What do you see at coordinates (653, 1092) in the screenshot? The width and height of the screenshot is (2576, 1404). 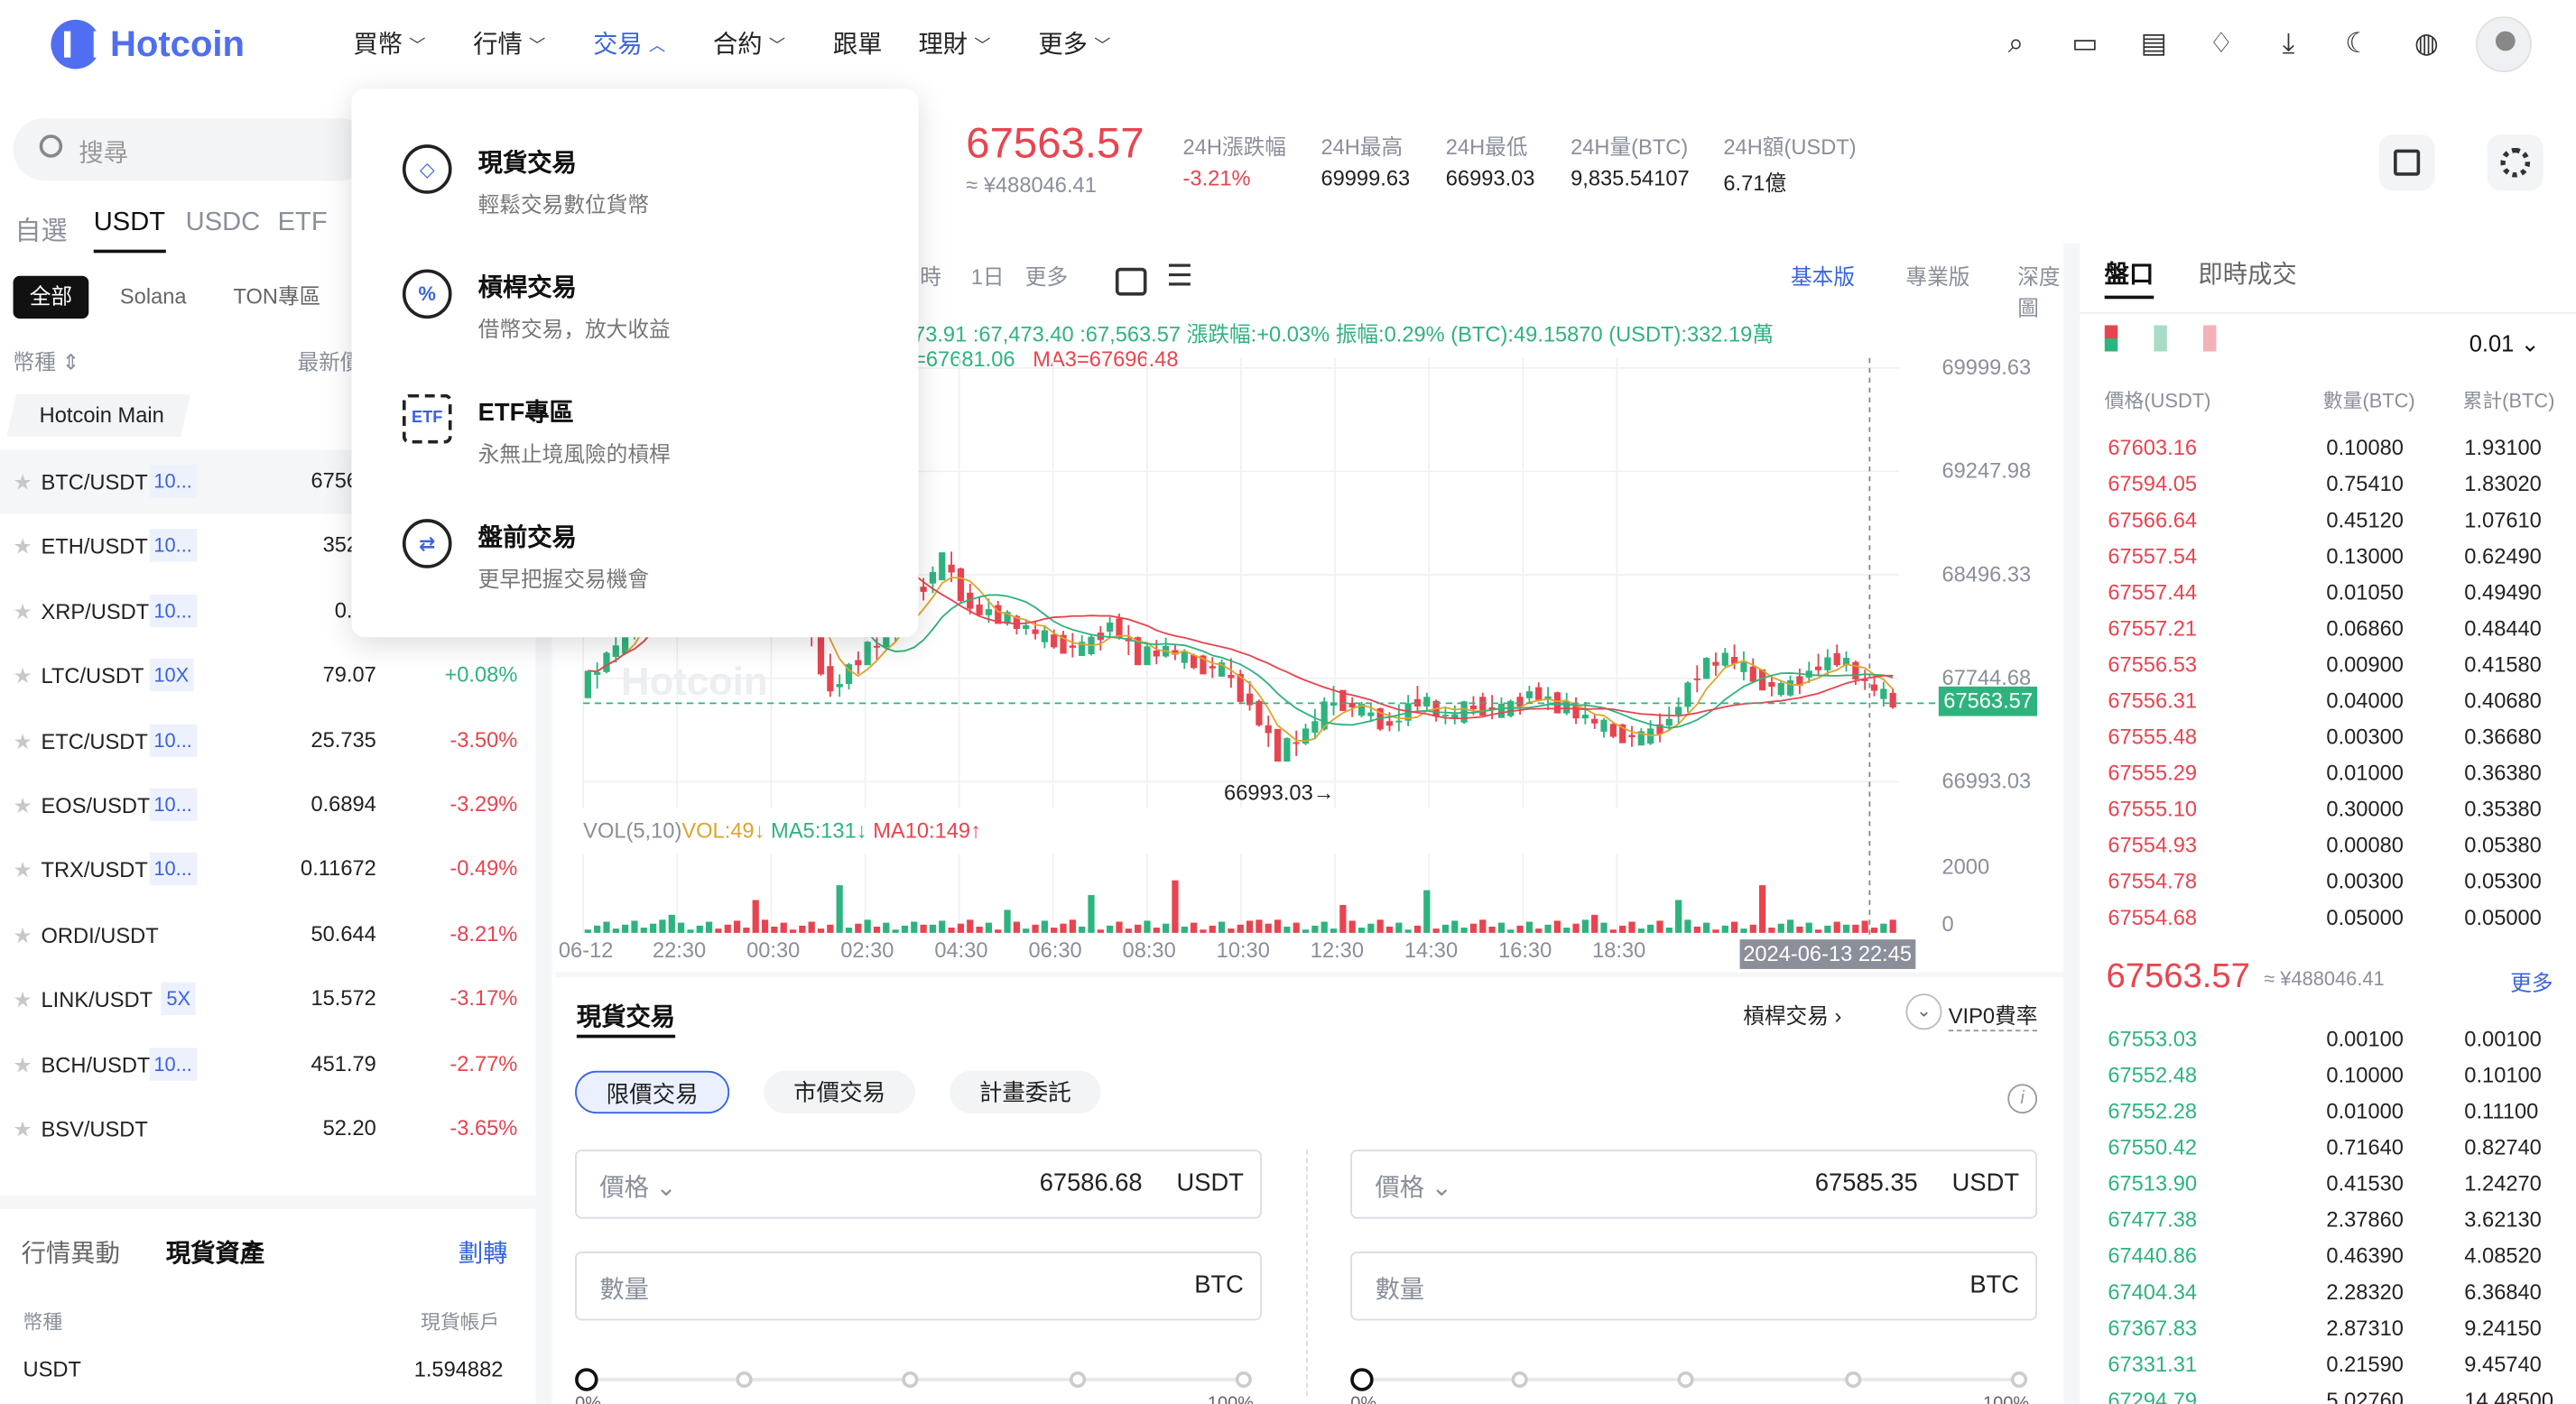 I see `order-type-0: 限價交易` at bounding box center [653, 1092].